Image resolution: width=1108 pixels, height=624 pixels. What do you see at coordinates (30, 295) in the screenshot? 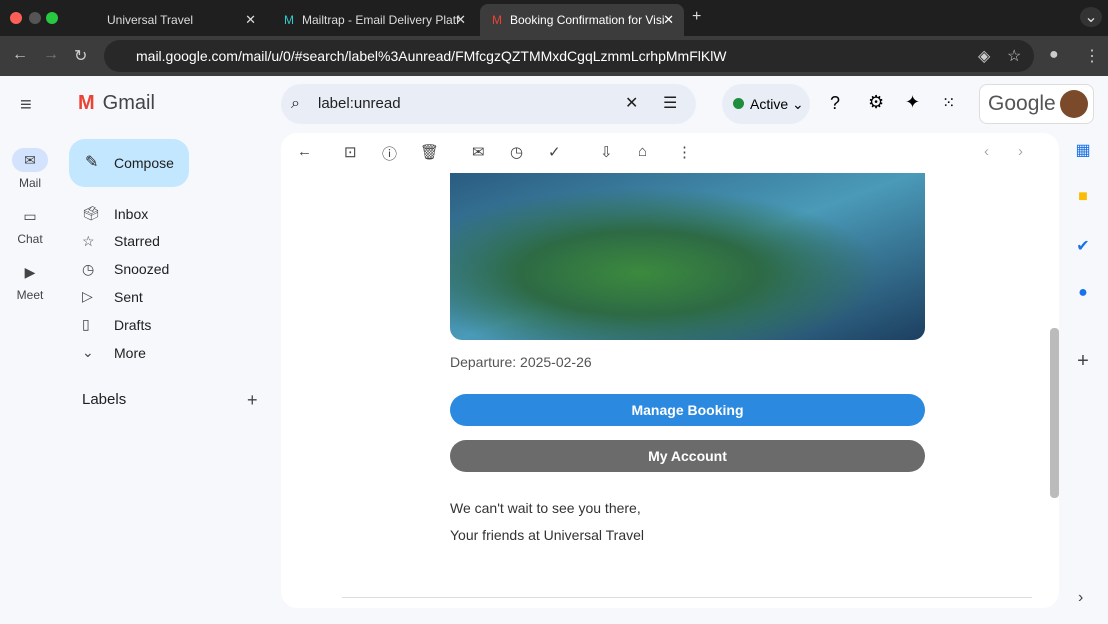
I see `rail-label: Meet` at bounding box center [30, 295].